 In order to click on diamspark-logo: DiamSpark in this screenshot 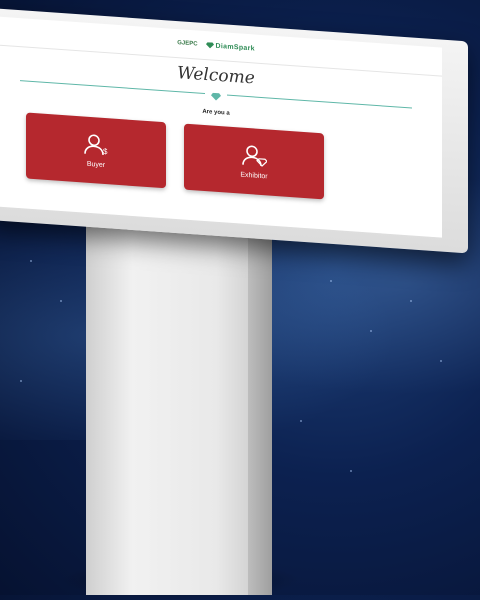, I will do `click(230, 47)`.